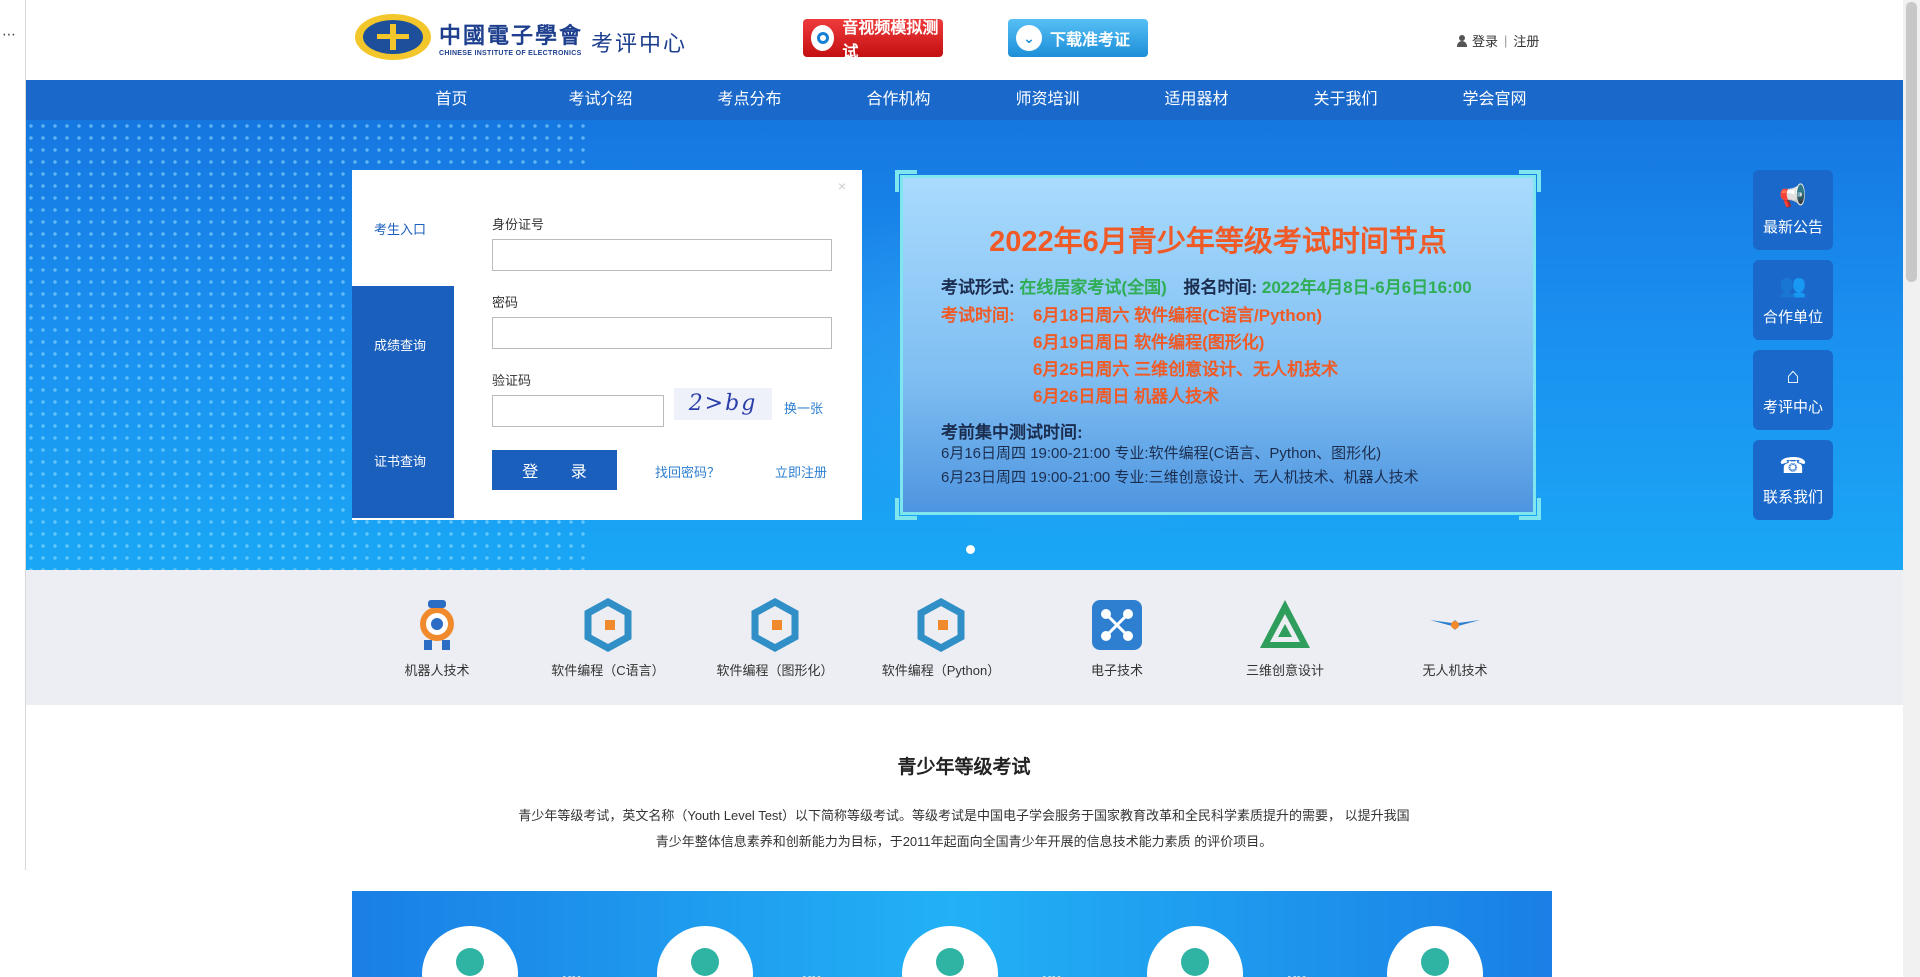 Image resolution: width=1920 pixels, height=977 pixels. What do you see at coordinates (1196, 100) in the screenshot?
I see `nav-equipment: 适用器材` at bounding box center [1196, 100].